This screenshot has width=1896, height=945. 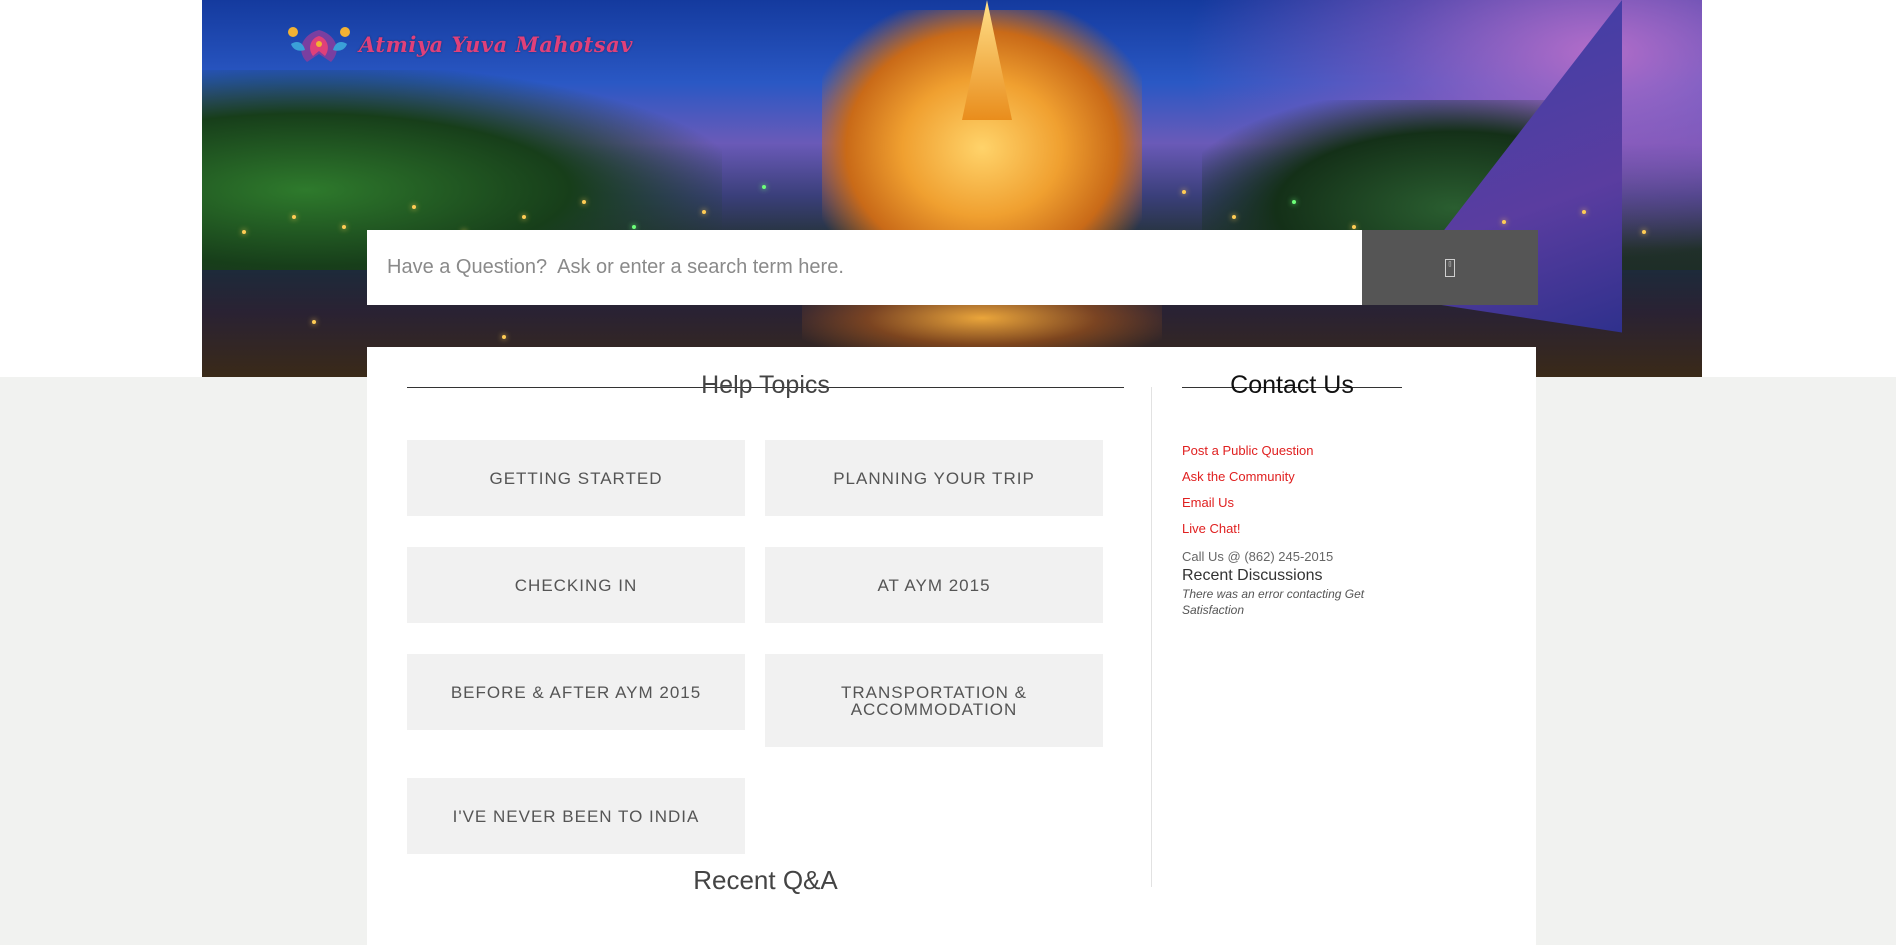 What do you see at coordinates (1151, 637) in the screenshot?
I see `column-divider` at bounding box center [1151, 637].